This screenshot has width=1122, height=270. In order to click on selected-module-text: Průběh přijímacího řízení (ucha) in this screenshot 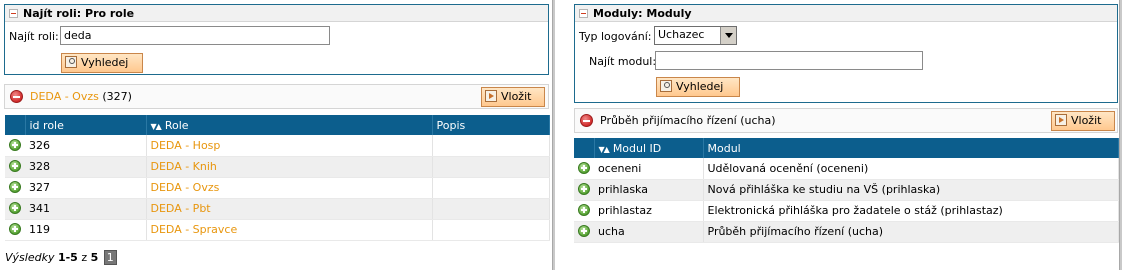, I will do `click(688, 120)`.